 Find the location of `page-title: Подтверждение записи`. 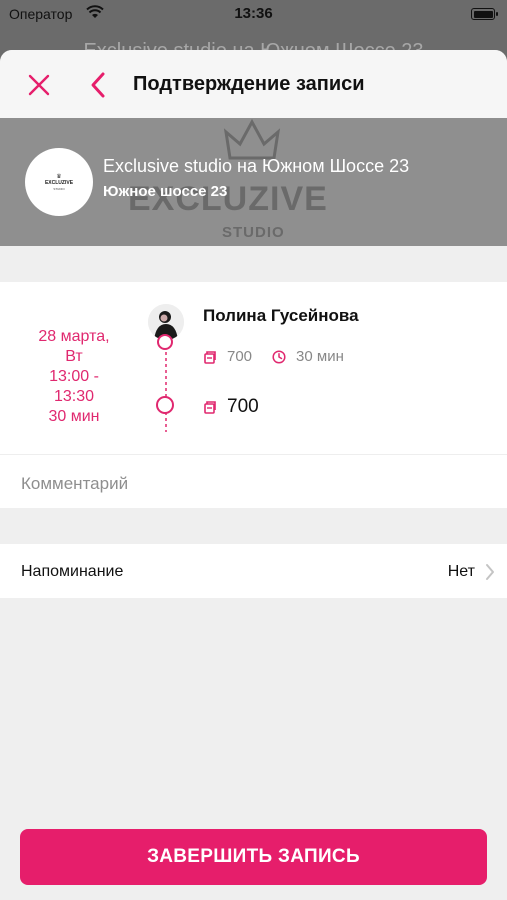

page-title: Подтверждение записи is located at coordinates (249, 84).